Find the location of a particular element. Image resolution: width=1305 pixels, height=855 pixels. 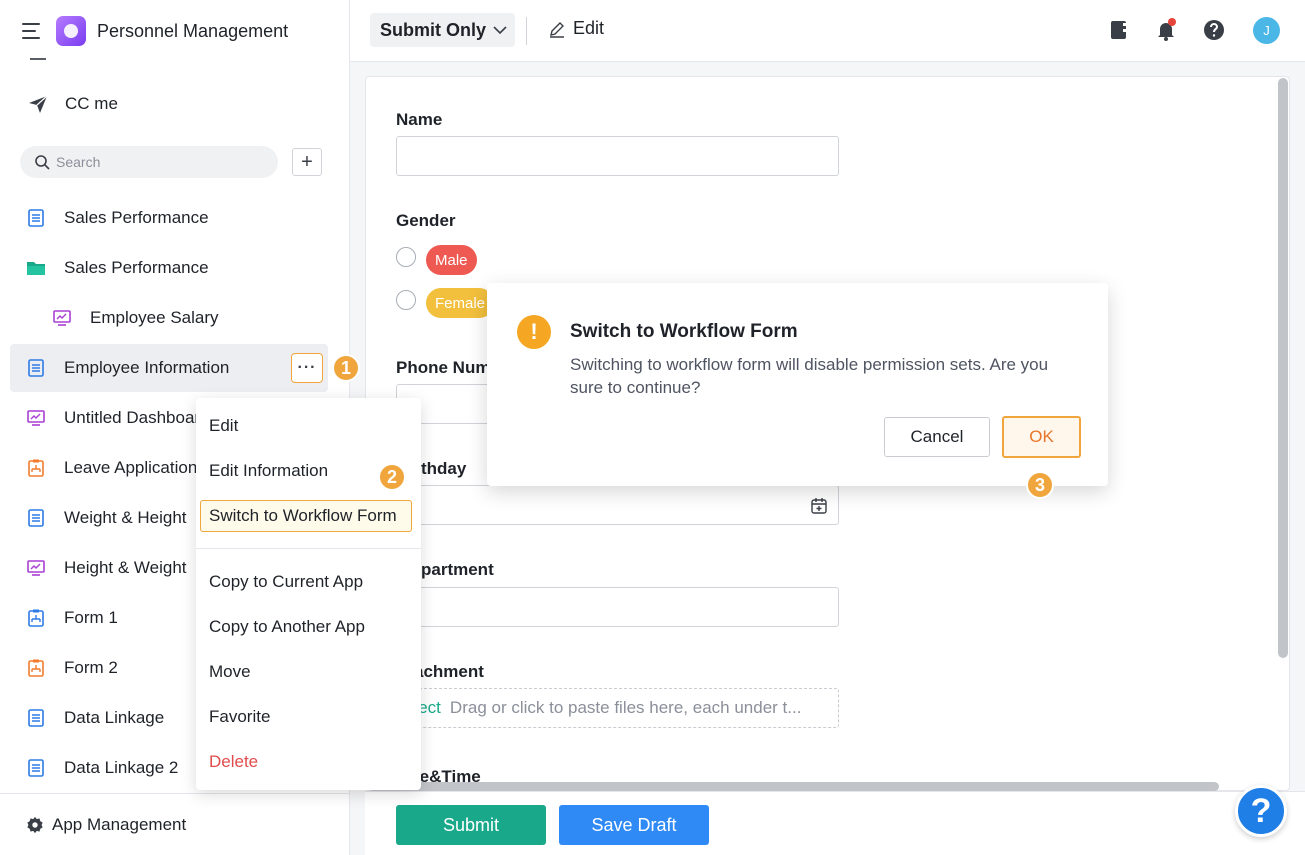

edit-form-button: Edit is located at coordinates (576, 28).